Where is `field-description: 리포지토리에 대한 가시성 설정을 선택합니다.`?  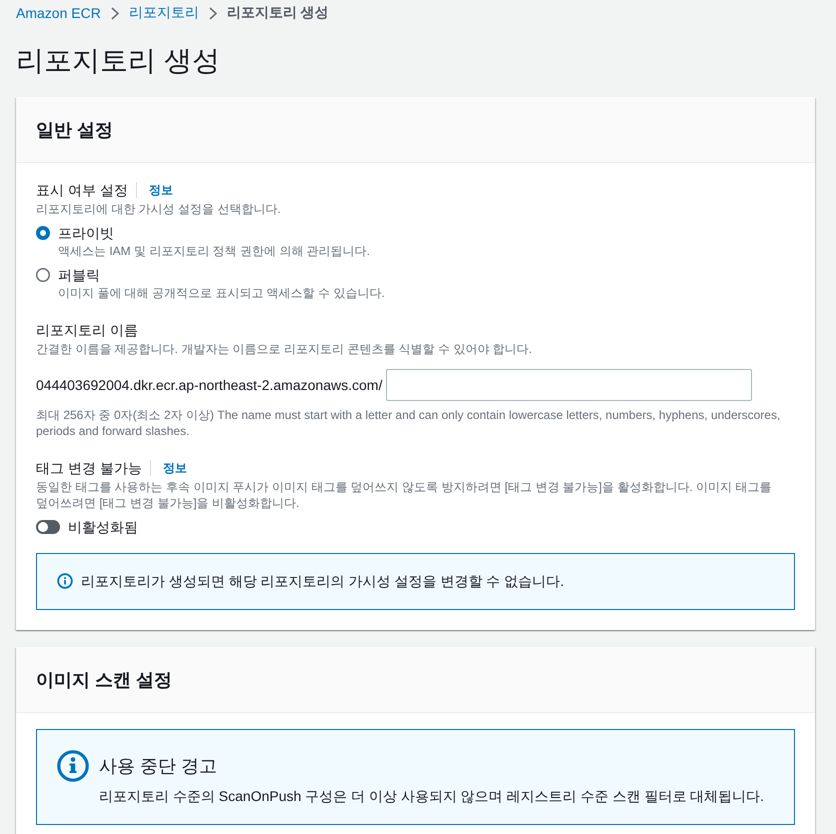 field-description: 리포지토리에 대한 가시성 설정을 선택합니다. is located at coordinates (158, 209).